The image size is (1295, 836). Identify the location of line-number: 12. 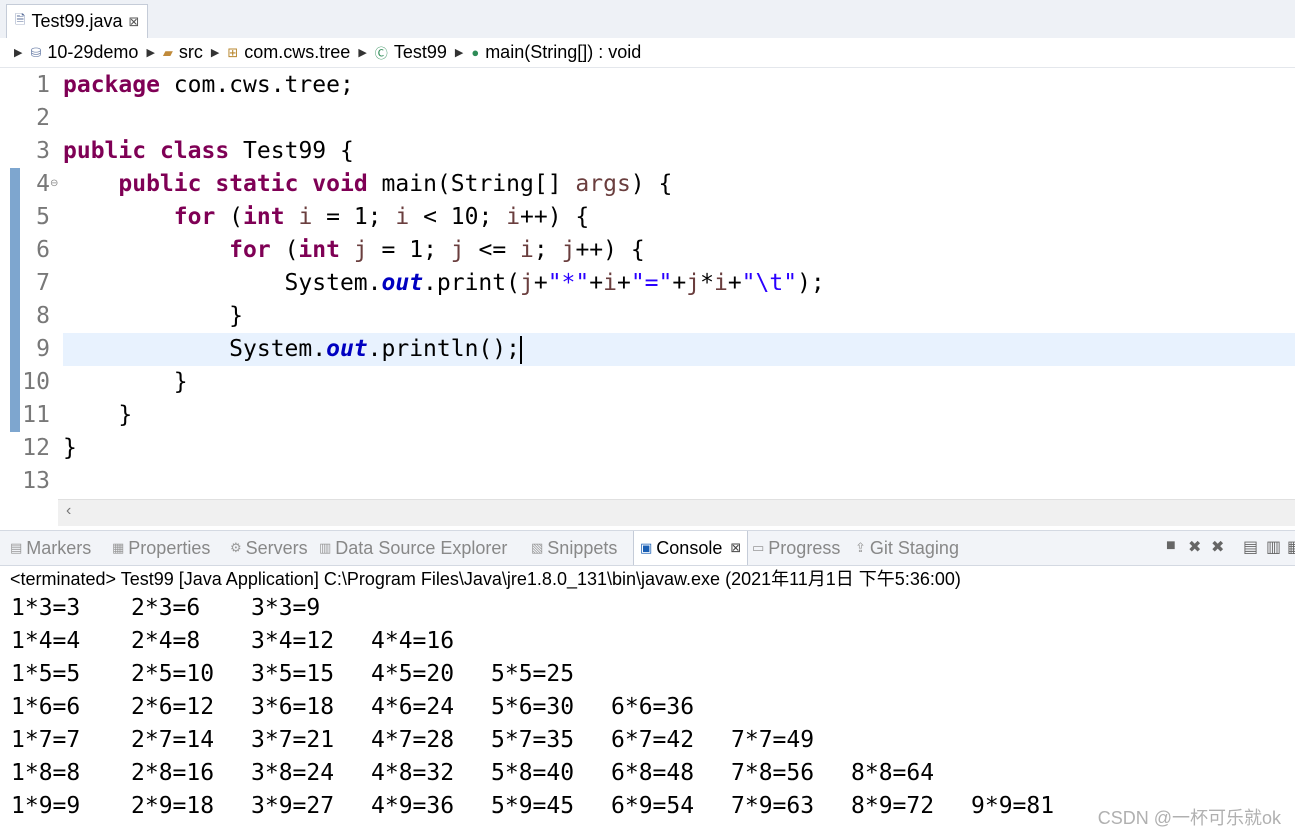
(36, 448).